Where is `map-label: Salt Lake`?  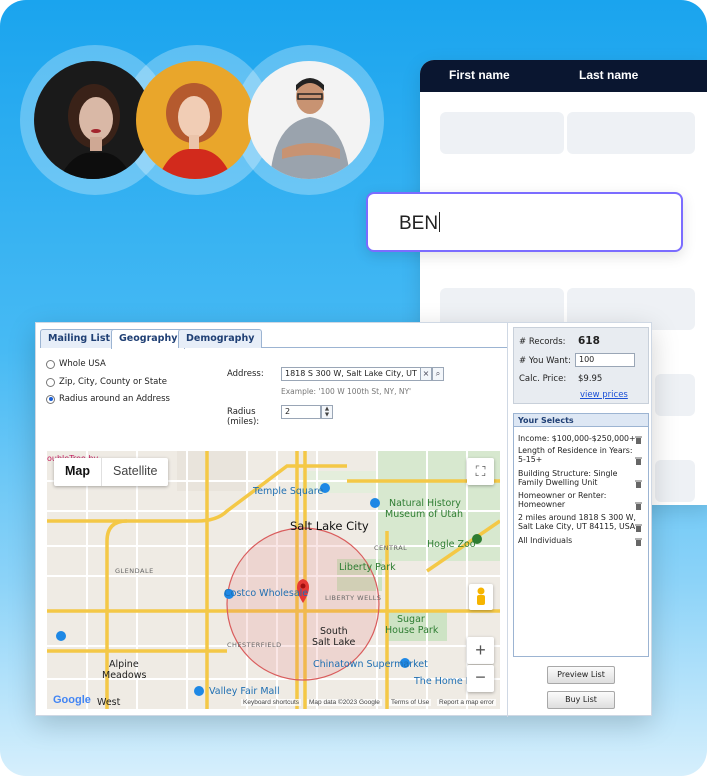
map-label: Salt Lake is located at coordinates (334, 642).